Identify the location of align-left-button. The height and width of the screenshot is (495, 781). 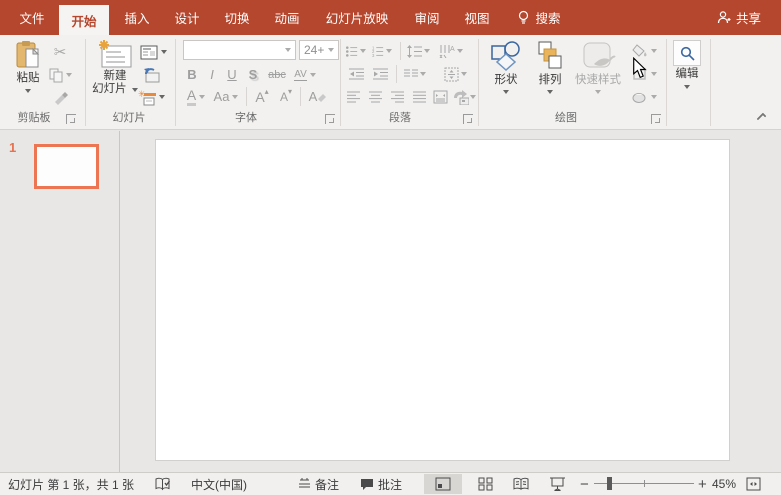
(353, 97).